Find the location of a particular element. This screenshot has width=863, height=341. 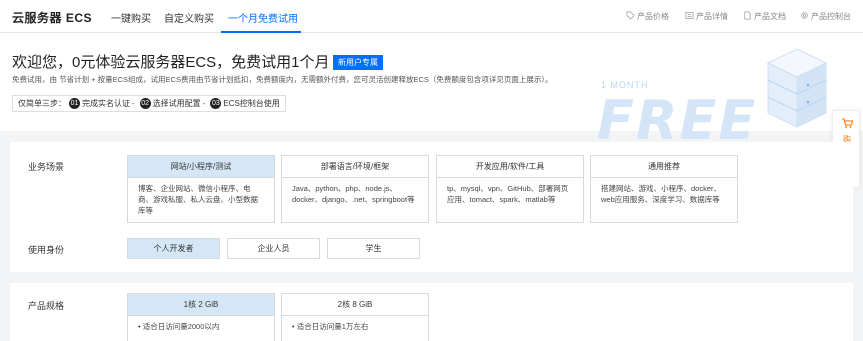

scenario-card-title: 网站/小程序/测试 is located at coordinates (201, 167).